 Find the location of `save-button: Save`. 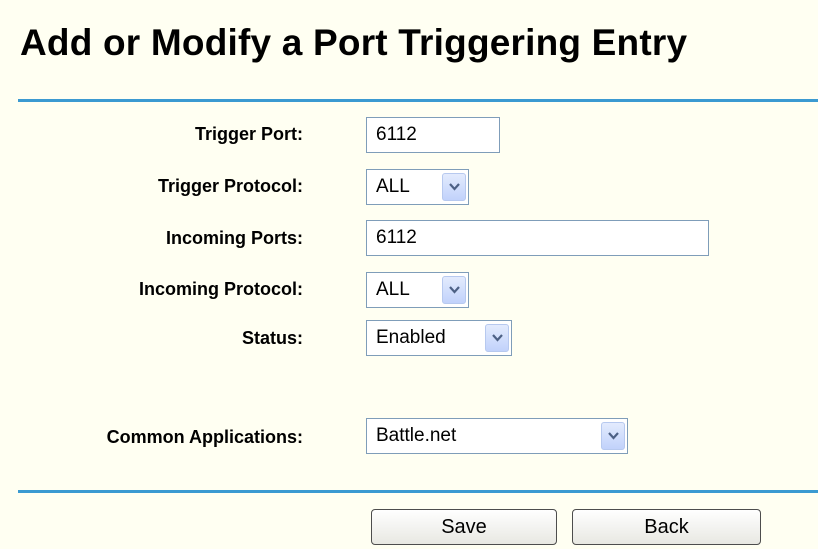

save-button: Save is located at coordinates (464, 527).